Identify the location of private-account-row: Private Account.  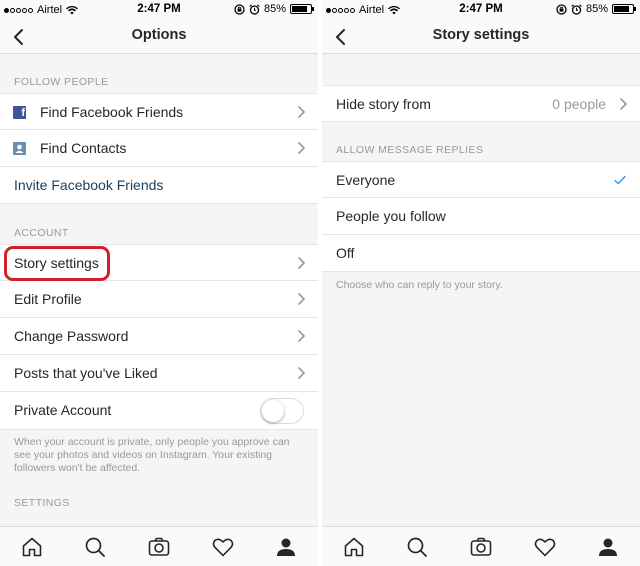
(159, 411).